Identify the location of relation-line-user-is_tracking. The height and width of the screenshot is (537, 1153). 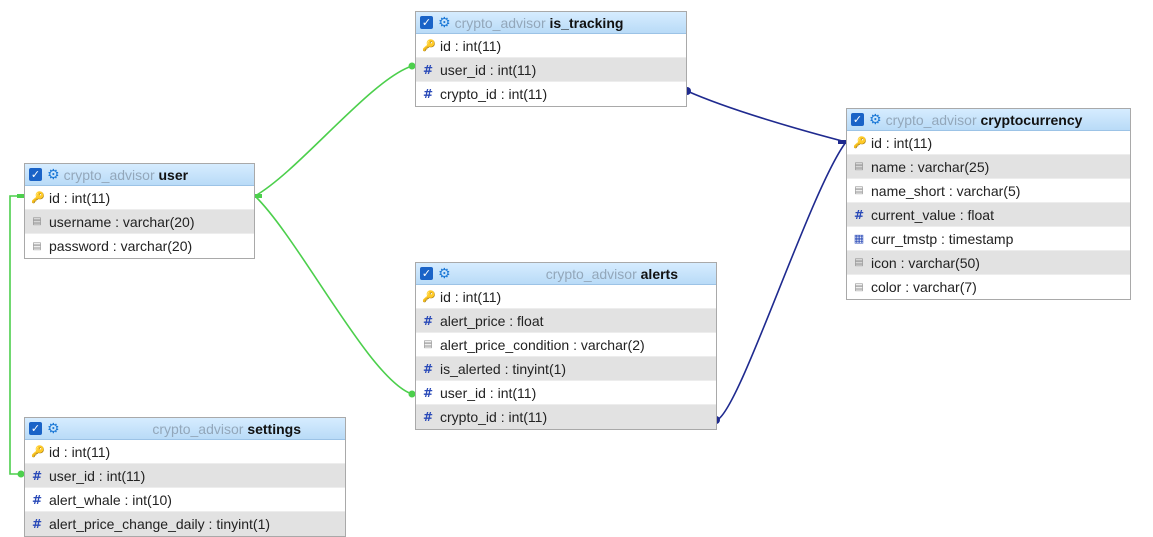
(333, 131).